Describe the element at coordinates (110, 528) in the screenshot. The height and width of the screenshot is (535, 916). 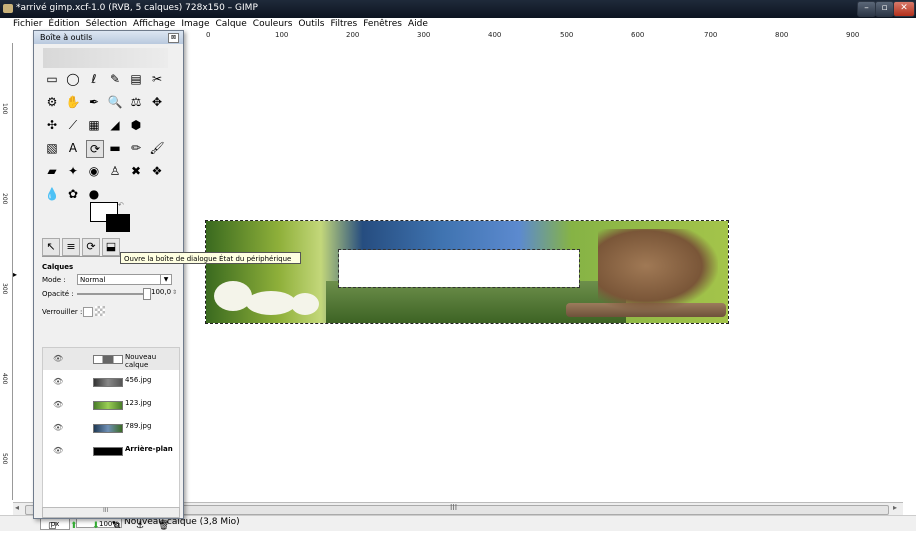
I see `layer-buttons: ▢ ⬆ ⬇ ⧉ ⚓ 🗑` at that location.